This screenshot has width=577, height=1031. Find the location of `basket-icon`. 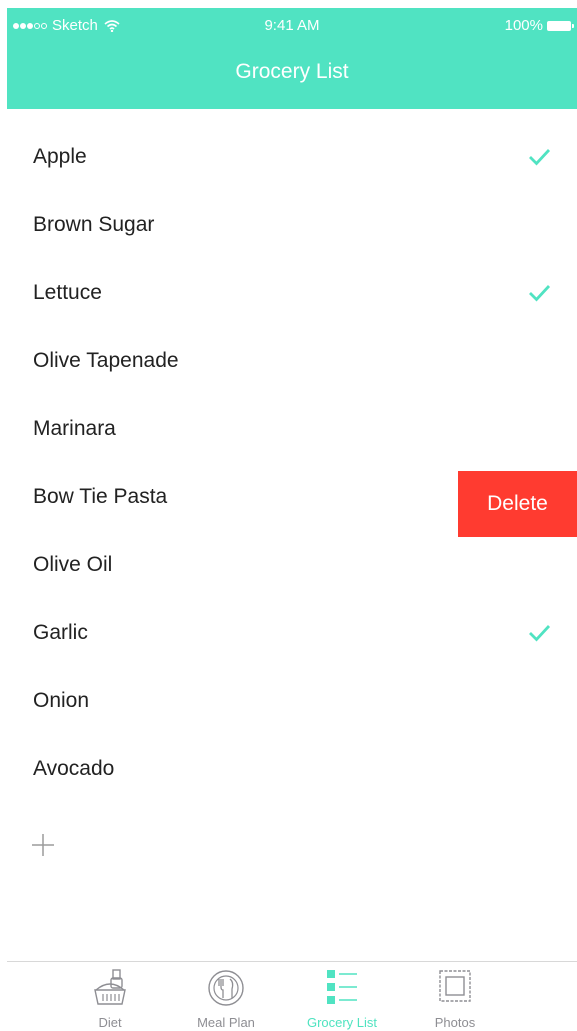

basket-icon is located at coordinates (110, 987).